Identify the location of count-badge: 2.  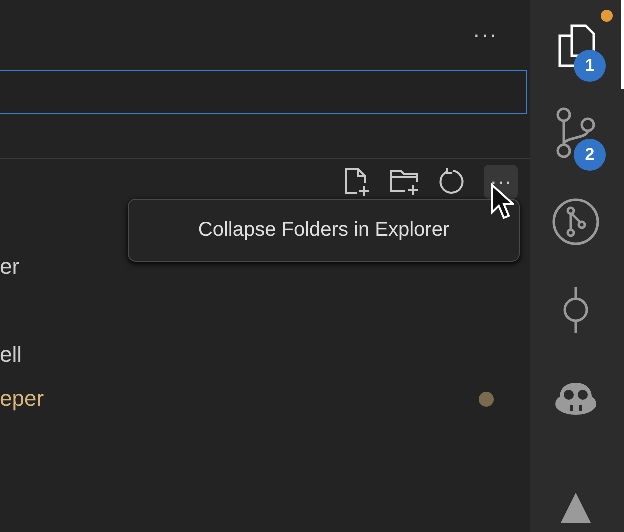
(590, 154).